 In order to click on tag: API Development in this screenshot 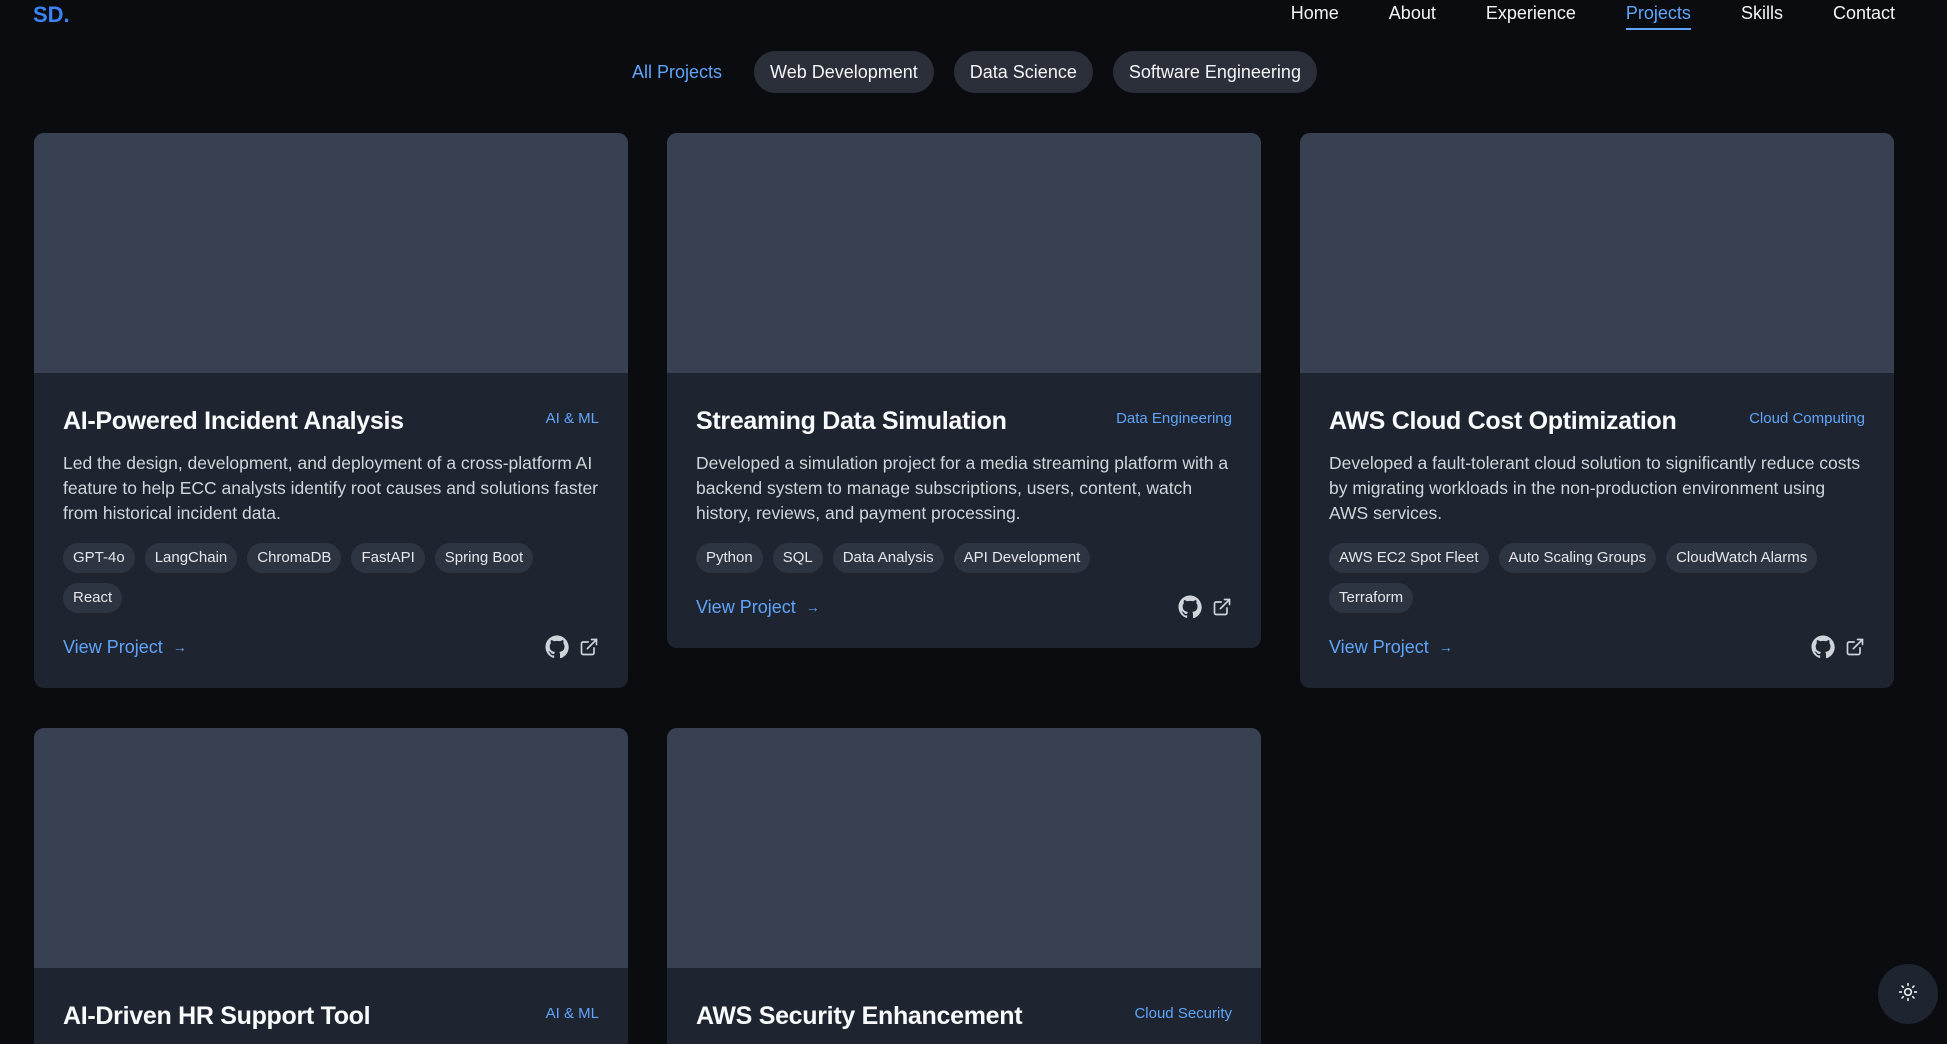, I will do `click(1022, 558)`.